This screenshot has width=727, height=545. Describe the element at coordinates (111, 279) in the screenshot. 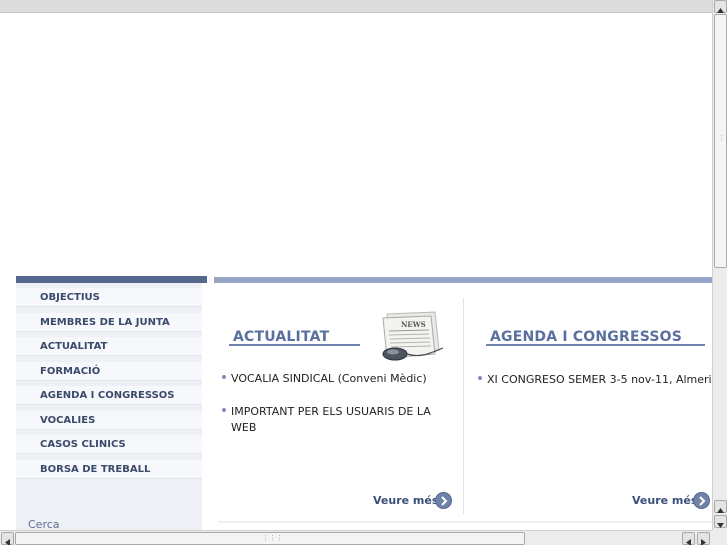

I see `nav-header-bar` at that location.